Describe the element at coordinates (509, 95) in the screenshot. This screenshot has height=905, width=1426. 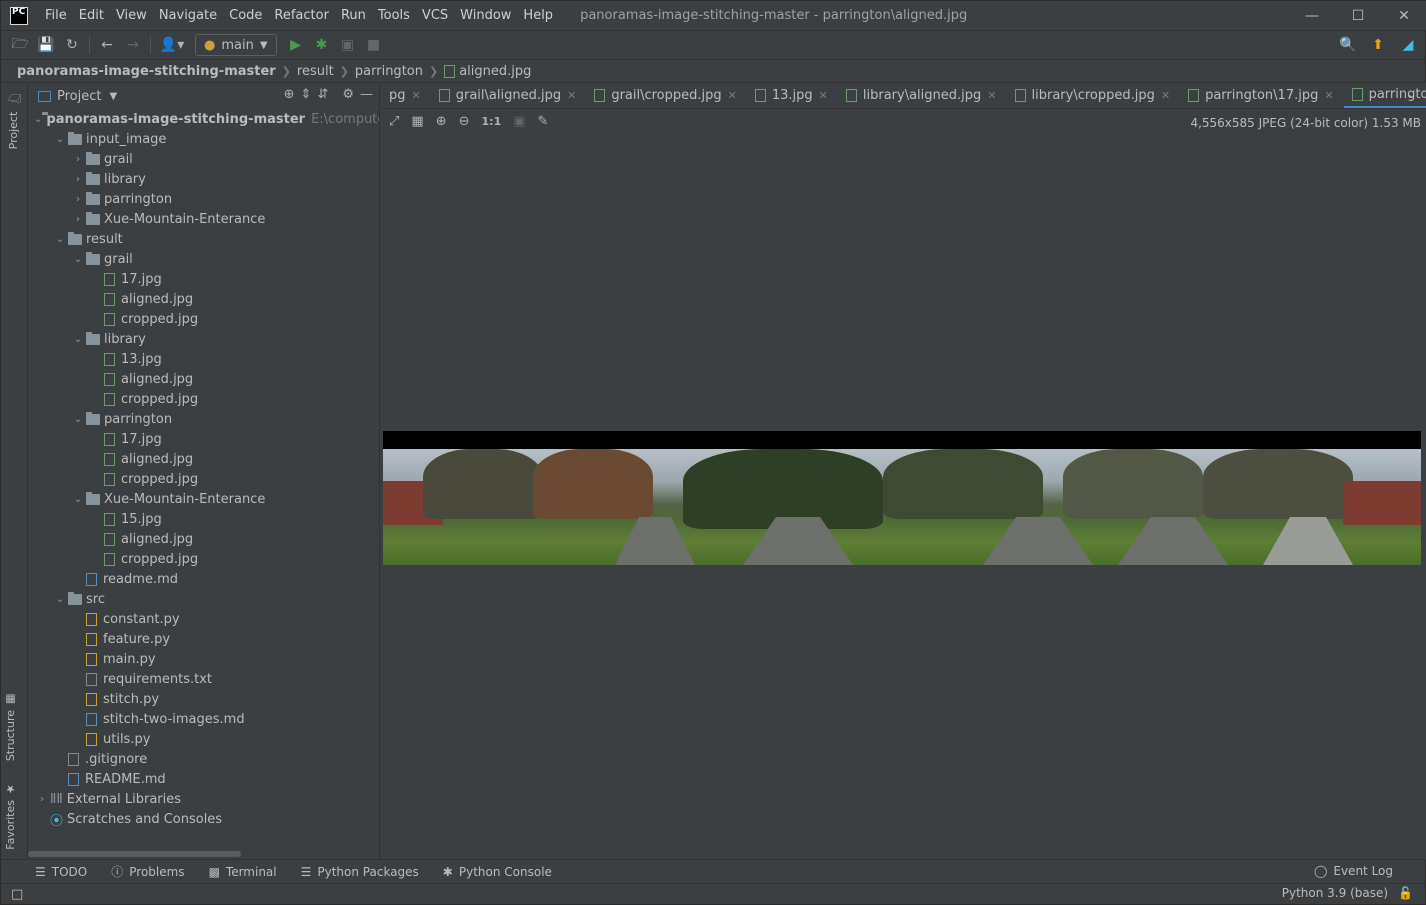
I see `editor-tab: grail\aligned.jpg ✕` at that location.